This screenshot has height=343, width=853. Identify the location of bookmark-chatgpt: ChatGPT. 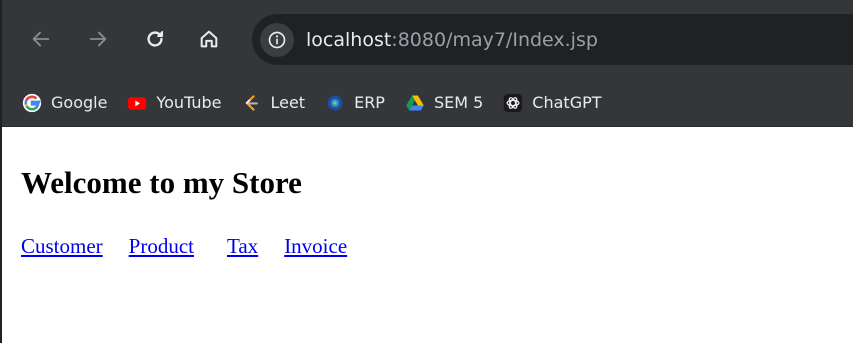
(552, 103).